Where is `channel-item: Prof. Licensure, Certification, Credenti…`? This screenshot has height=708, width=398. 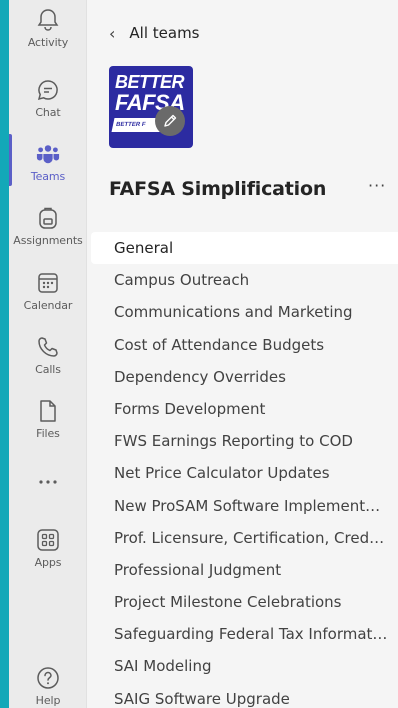 channel-item: Prof. Licensure, Certification, Credenti… is located at coordinates (242, 538).